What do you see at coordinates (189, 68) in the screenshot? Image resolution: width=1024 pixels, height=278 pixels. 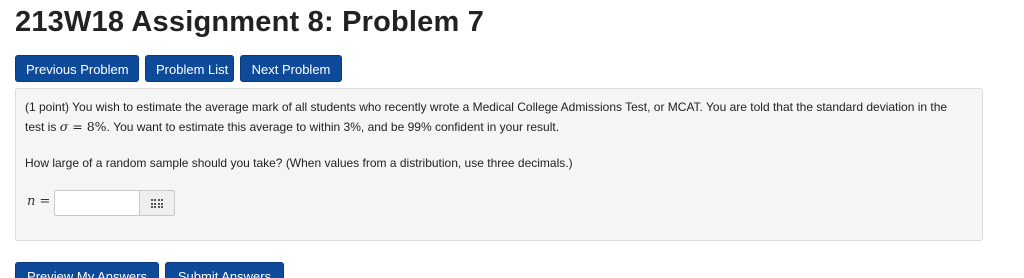 I see `problem-list-button: Problem List` at bounding box center [189, 68].